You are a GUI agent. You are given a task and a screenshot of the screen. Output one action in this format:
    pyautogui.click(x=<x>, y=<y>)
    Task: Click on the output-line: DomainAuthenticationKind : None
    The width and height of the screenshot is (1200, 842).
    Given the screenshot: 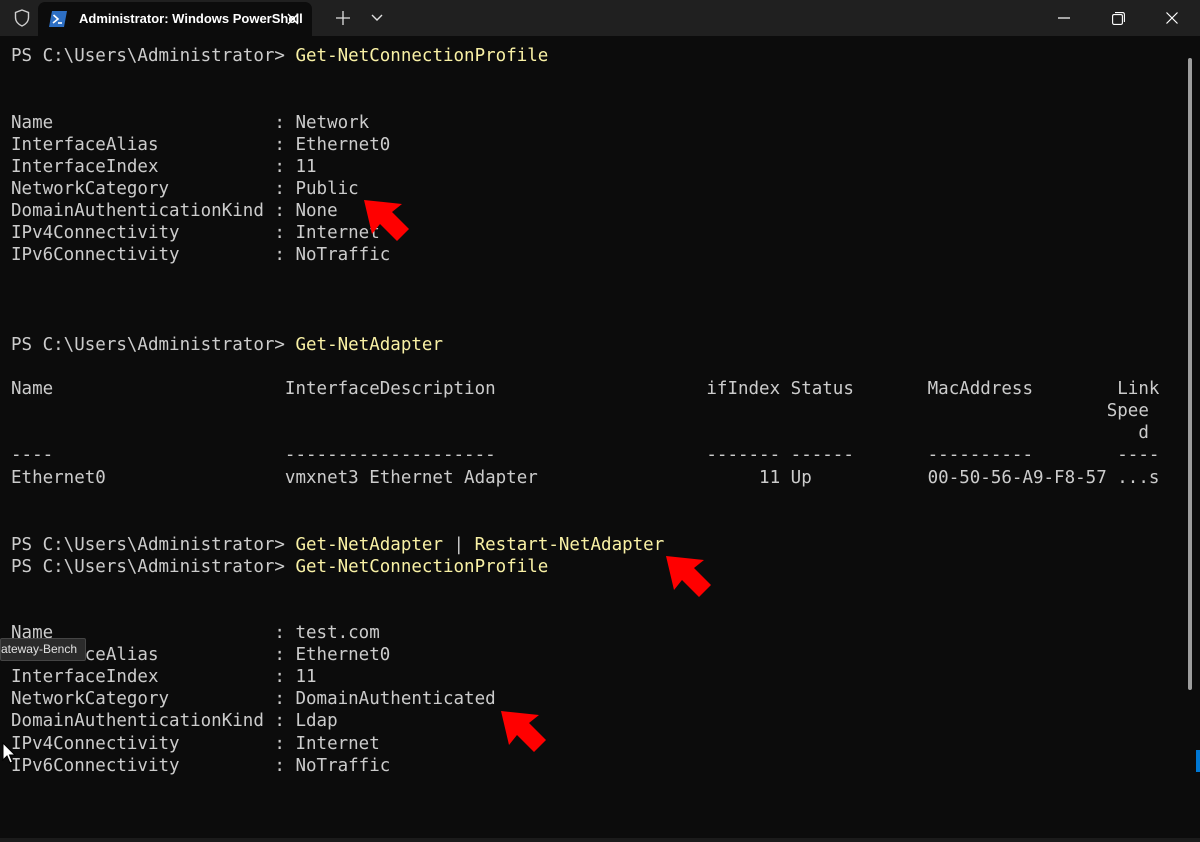 What is the action you would take?
    pyautogui.click(x=174, y=211)
    